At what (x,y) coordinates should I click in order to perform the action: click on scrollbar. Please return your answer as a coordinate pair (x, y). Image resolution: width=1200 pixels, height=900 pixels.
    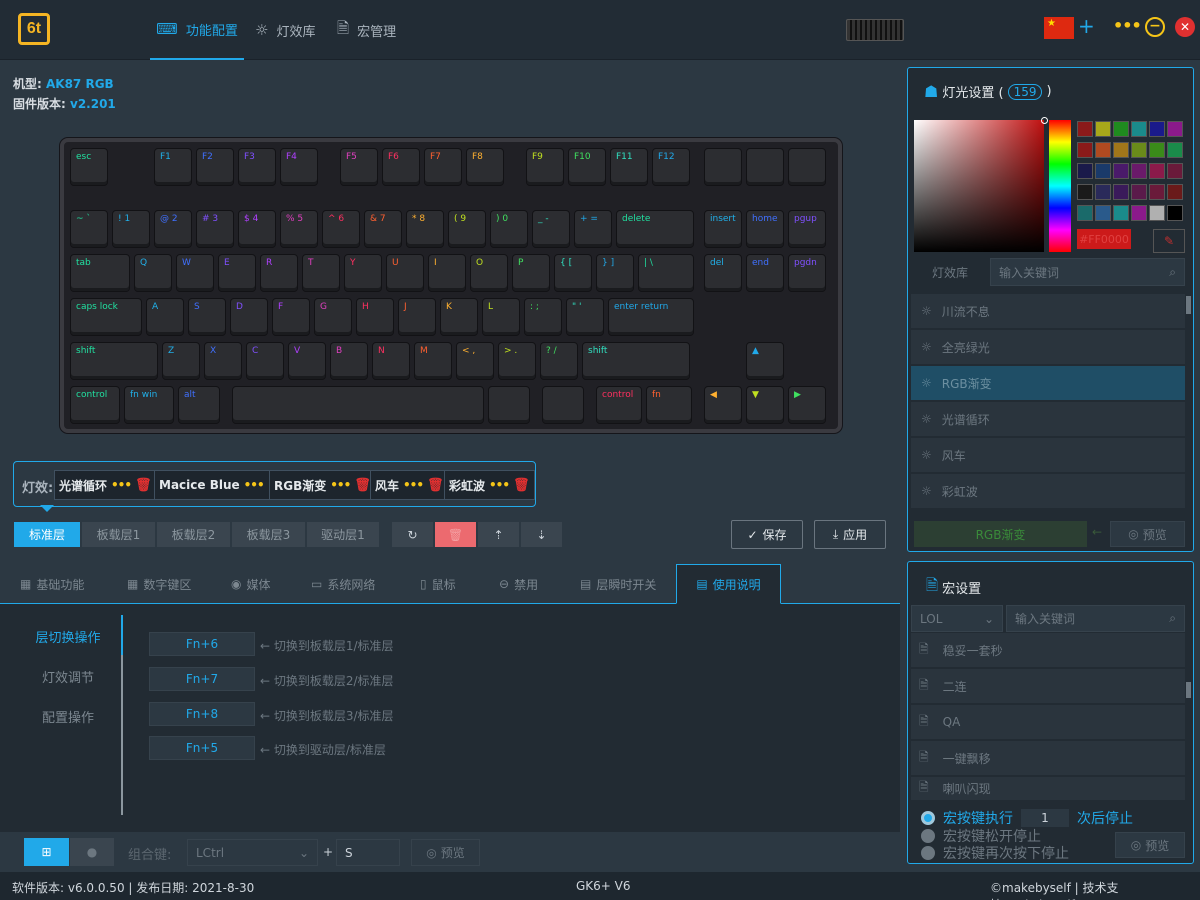
    Looking at the image, I should click on (1188, 305).